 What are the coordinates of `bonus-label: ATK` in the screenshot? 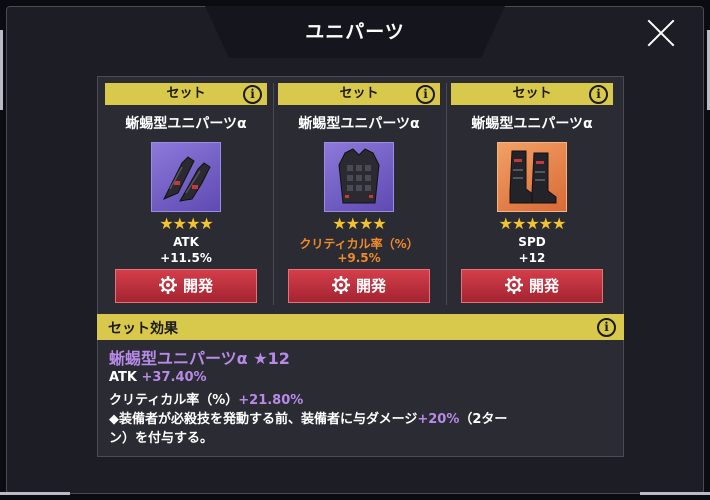 It's located at (123, 377).